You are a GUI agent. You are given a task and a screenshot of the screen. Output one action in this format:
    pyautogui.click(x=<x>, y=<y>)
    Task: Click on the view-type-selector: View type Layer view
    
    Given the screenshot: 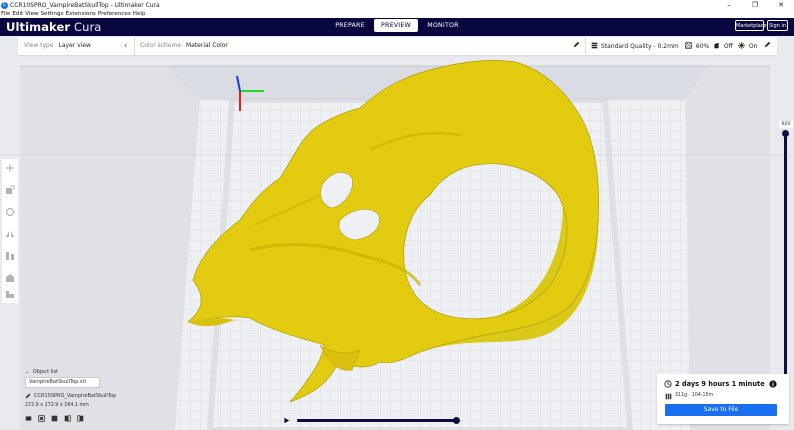 What is the action you would take?
    pyautogui.click(x=57, y=45)
    